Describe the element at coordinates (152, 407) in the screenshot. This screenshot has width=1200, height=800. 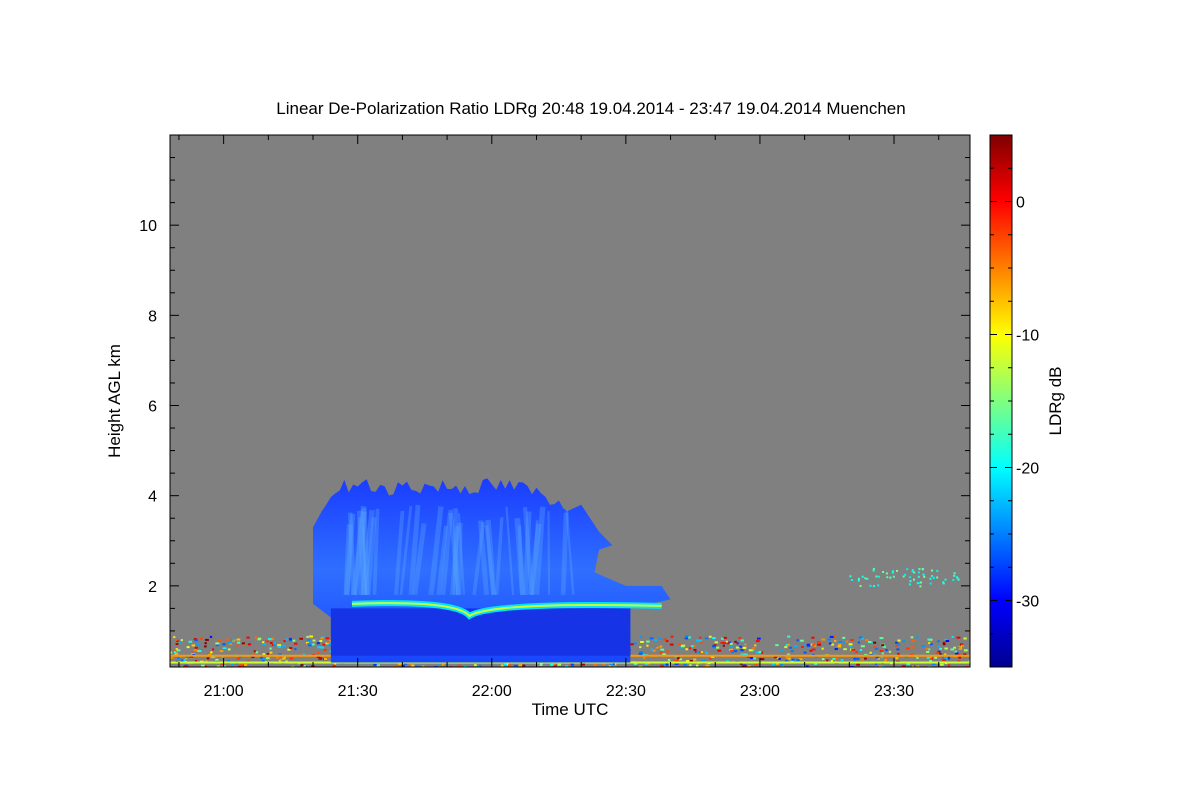
I see `y-tick-label: 6` at that location.